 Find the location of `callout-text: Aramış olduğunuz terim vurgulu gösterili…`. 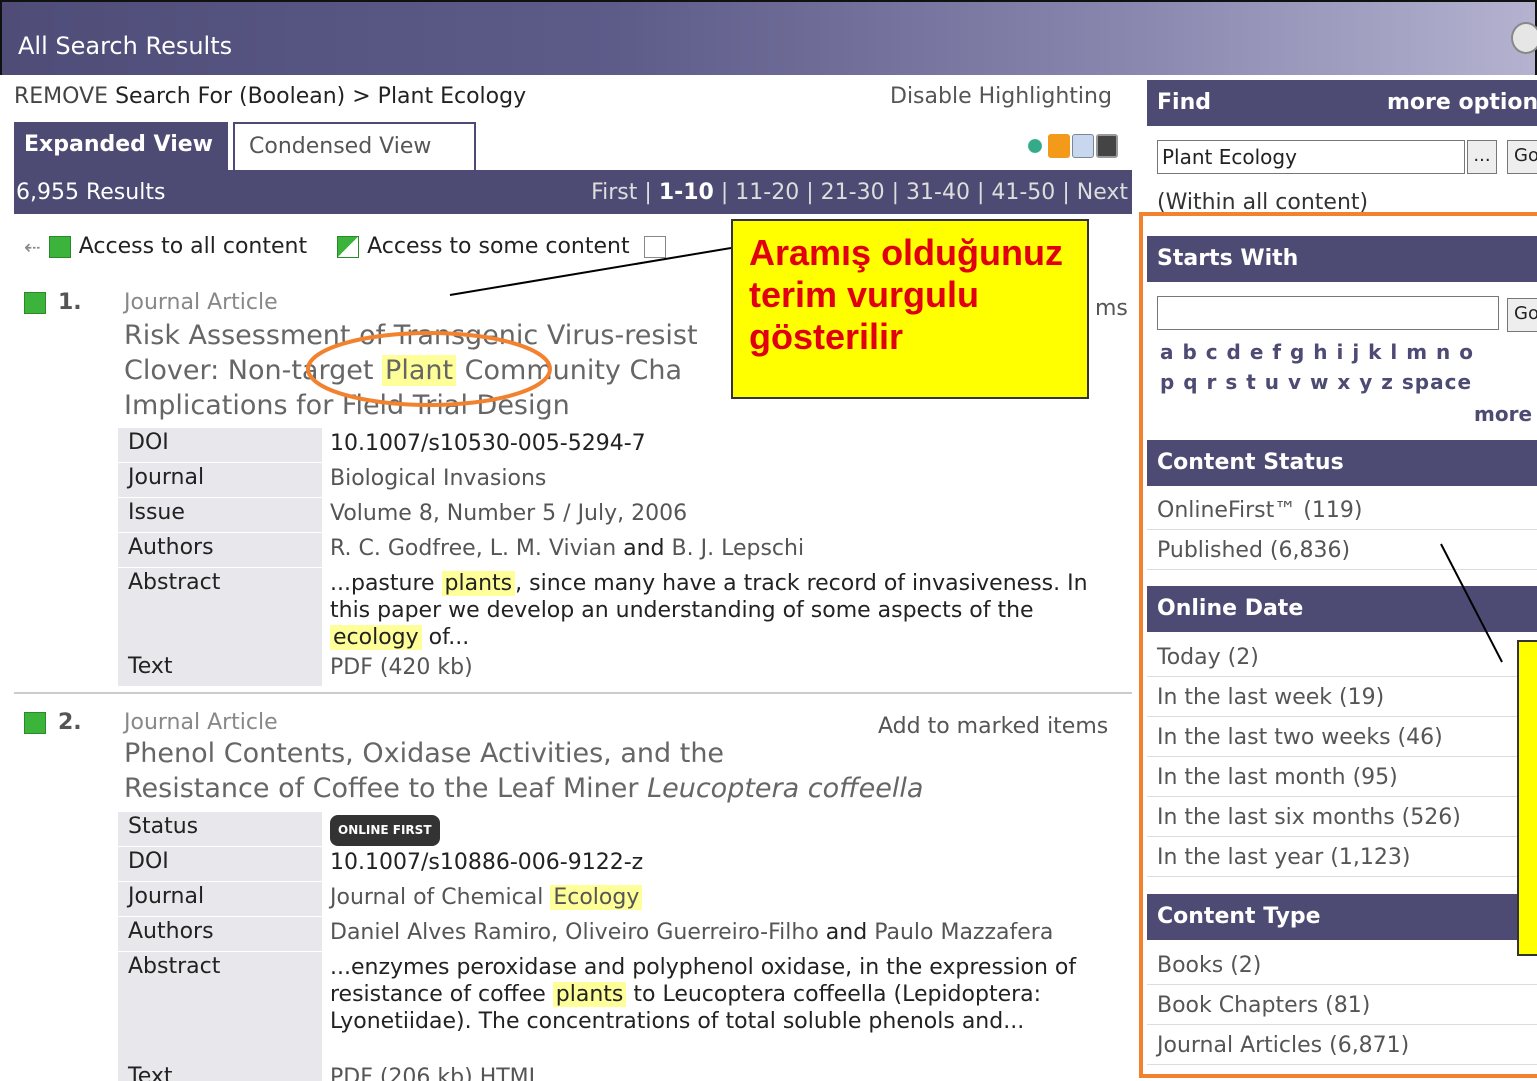

callout-text: Aramış olduğunuz terim vurgulu gösterili… is located at coordinates (906, 294).